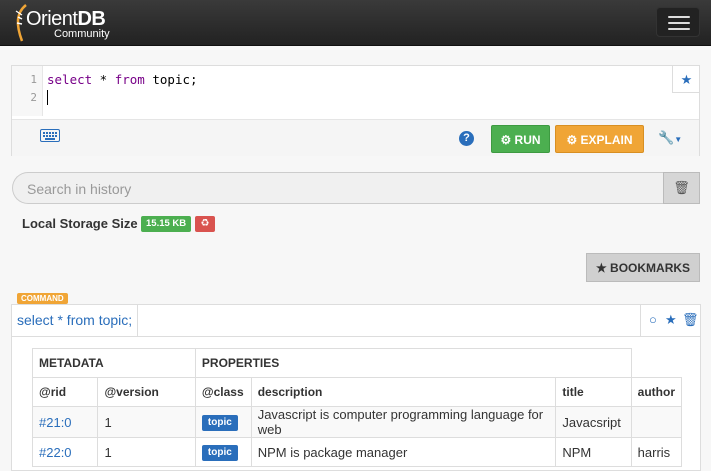  I want to click on cogs-icon: ⚙, so click(572, 140).